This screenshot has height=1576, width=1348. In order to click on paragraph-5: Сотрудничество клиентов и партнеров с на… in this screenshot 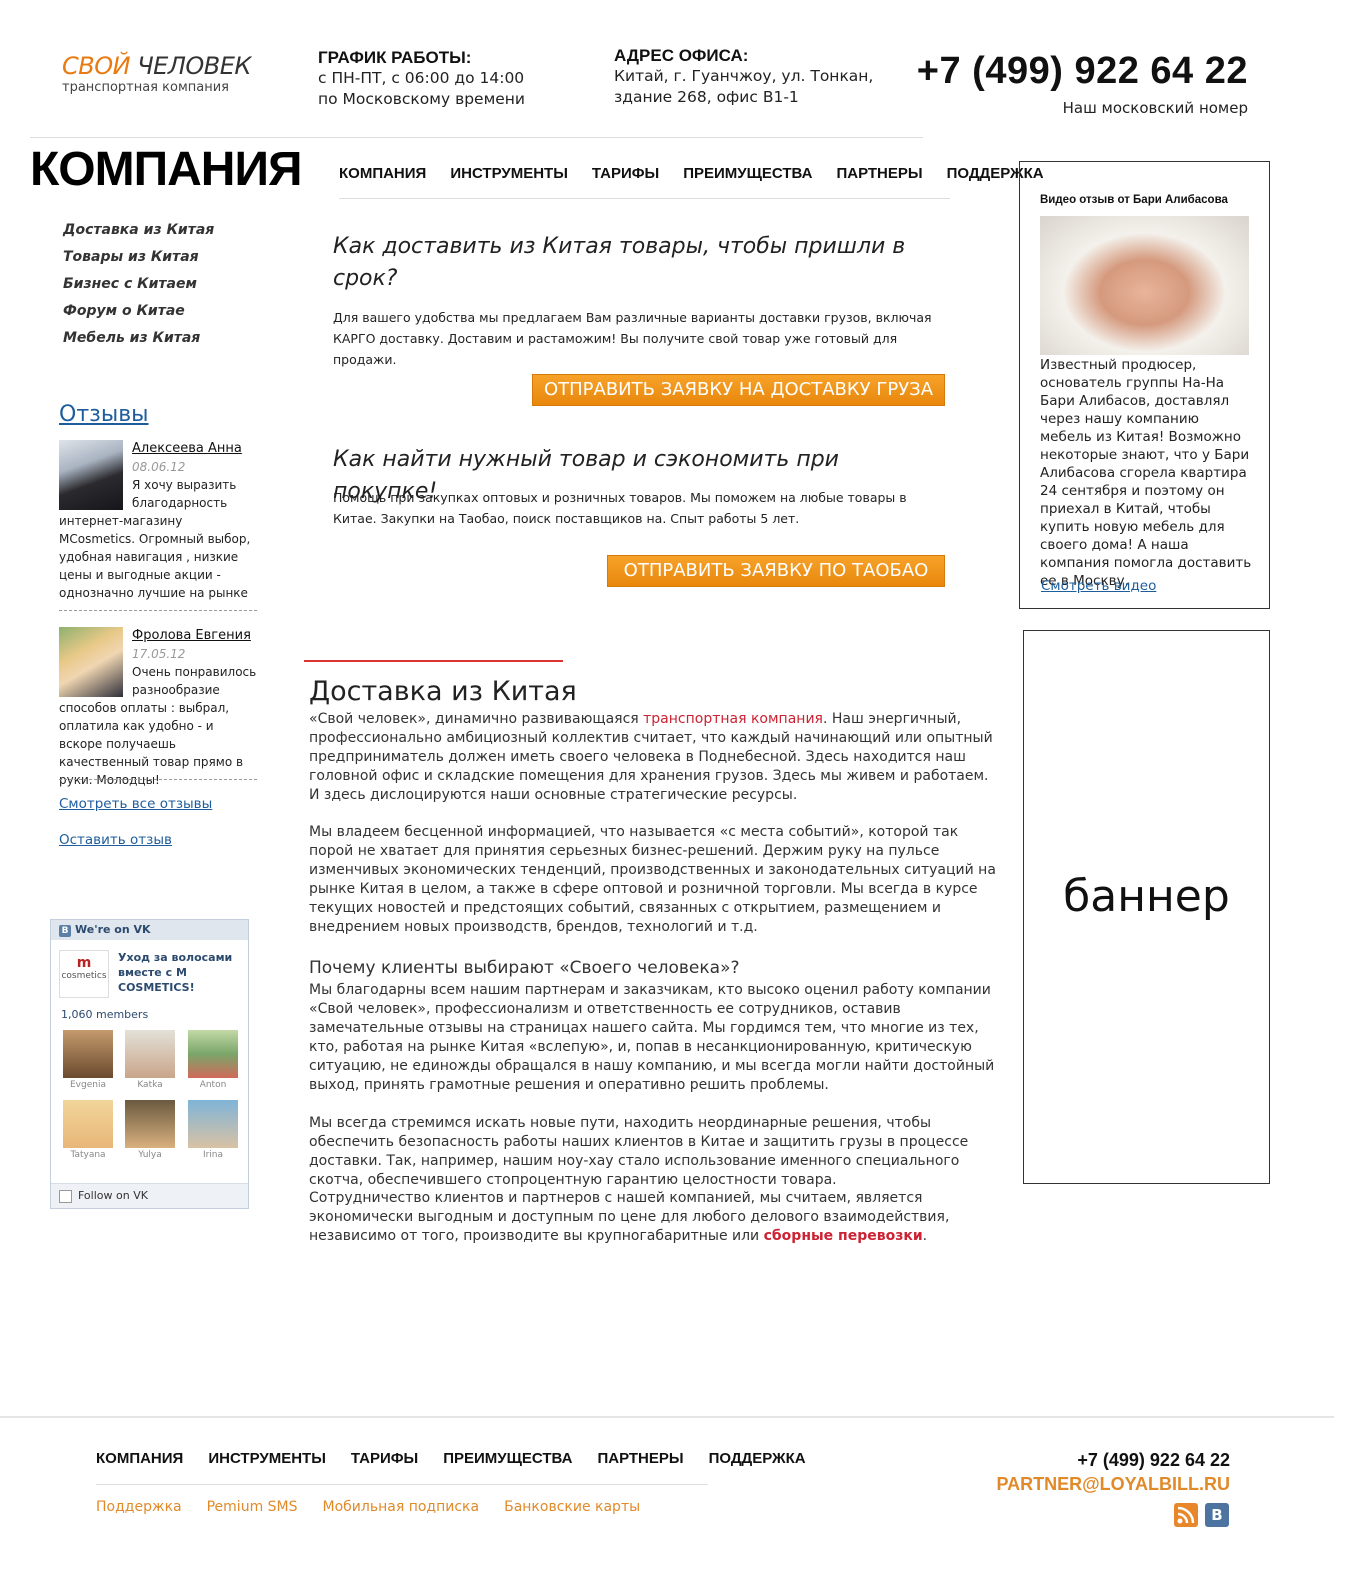, I will do `click(654, 1217)`.